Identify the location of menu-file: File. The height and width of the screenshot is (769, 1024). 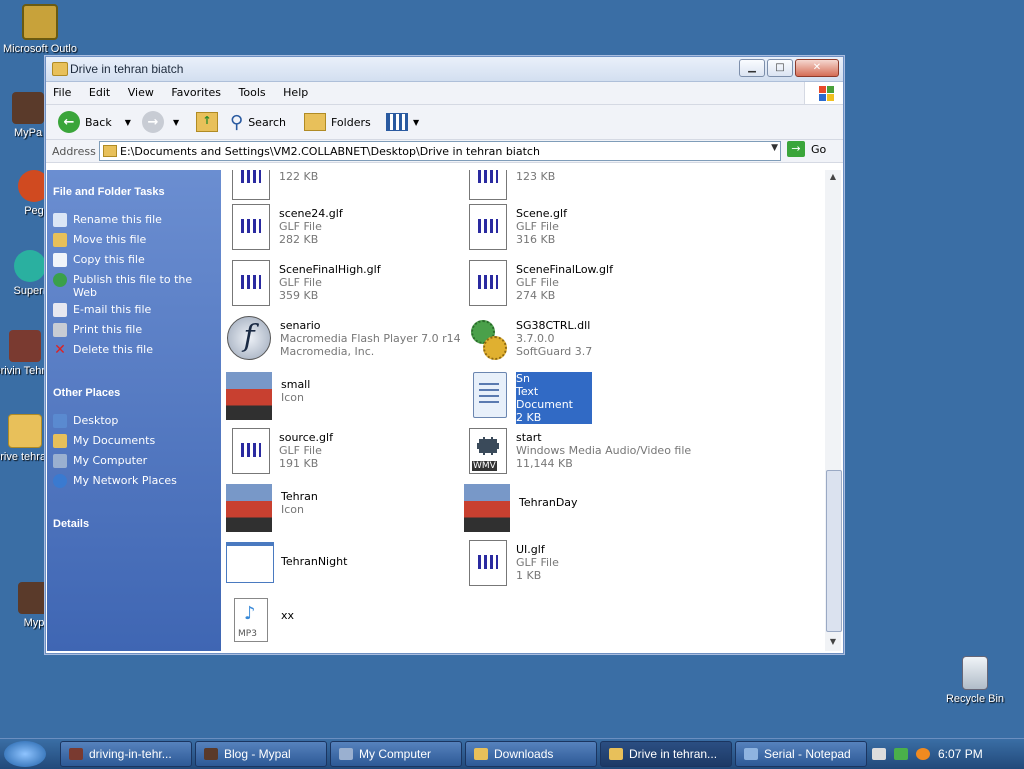
(62, 90).